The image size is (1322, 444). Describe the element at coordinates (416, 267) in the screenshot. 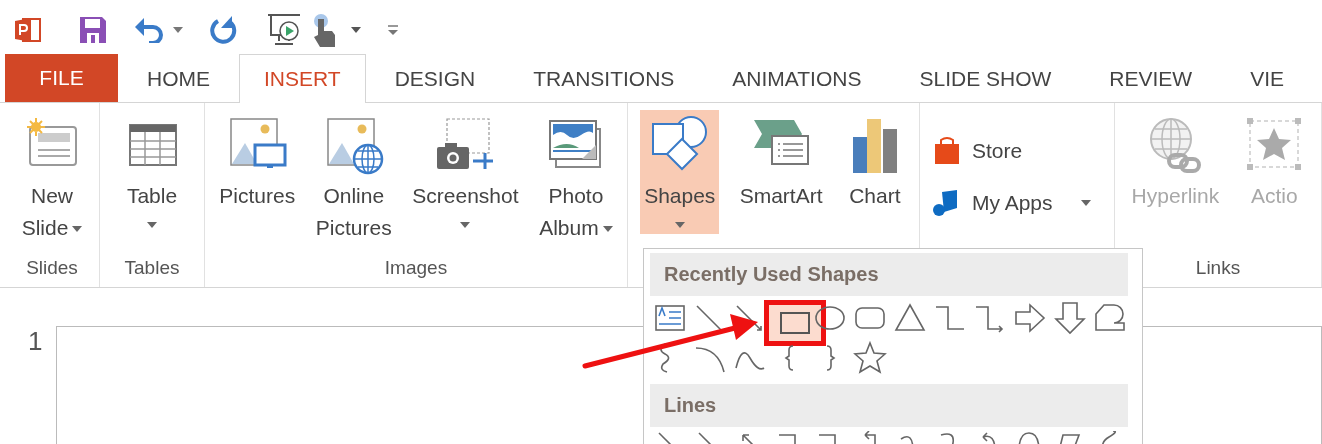

I see `group-label: Images` at that location.